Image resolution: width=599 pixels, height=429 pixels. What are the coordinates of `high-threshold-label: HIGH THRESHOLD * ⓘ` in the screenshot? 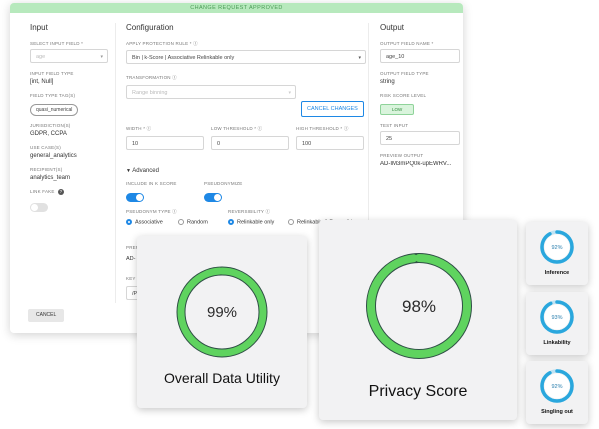 It's located at (322, 128).